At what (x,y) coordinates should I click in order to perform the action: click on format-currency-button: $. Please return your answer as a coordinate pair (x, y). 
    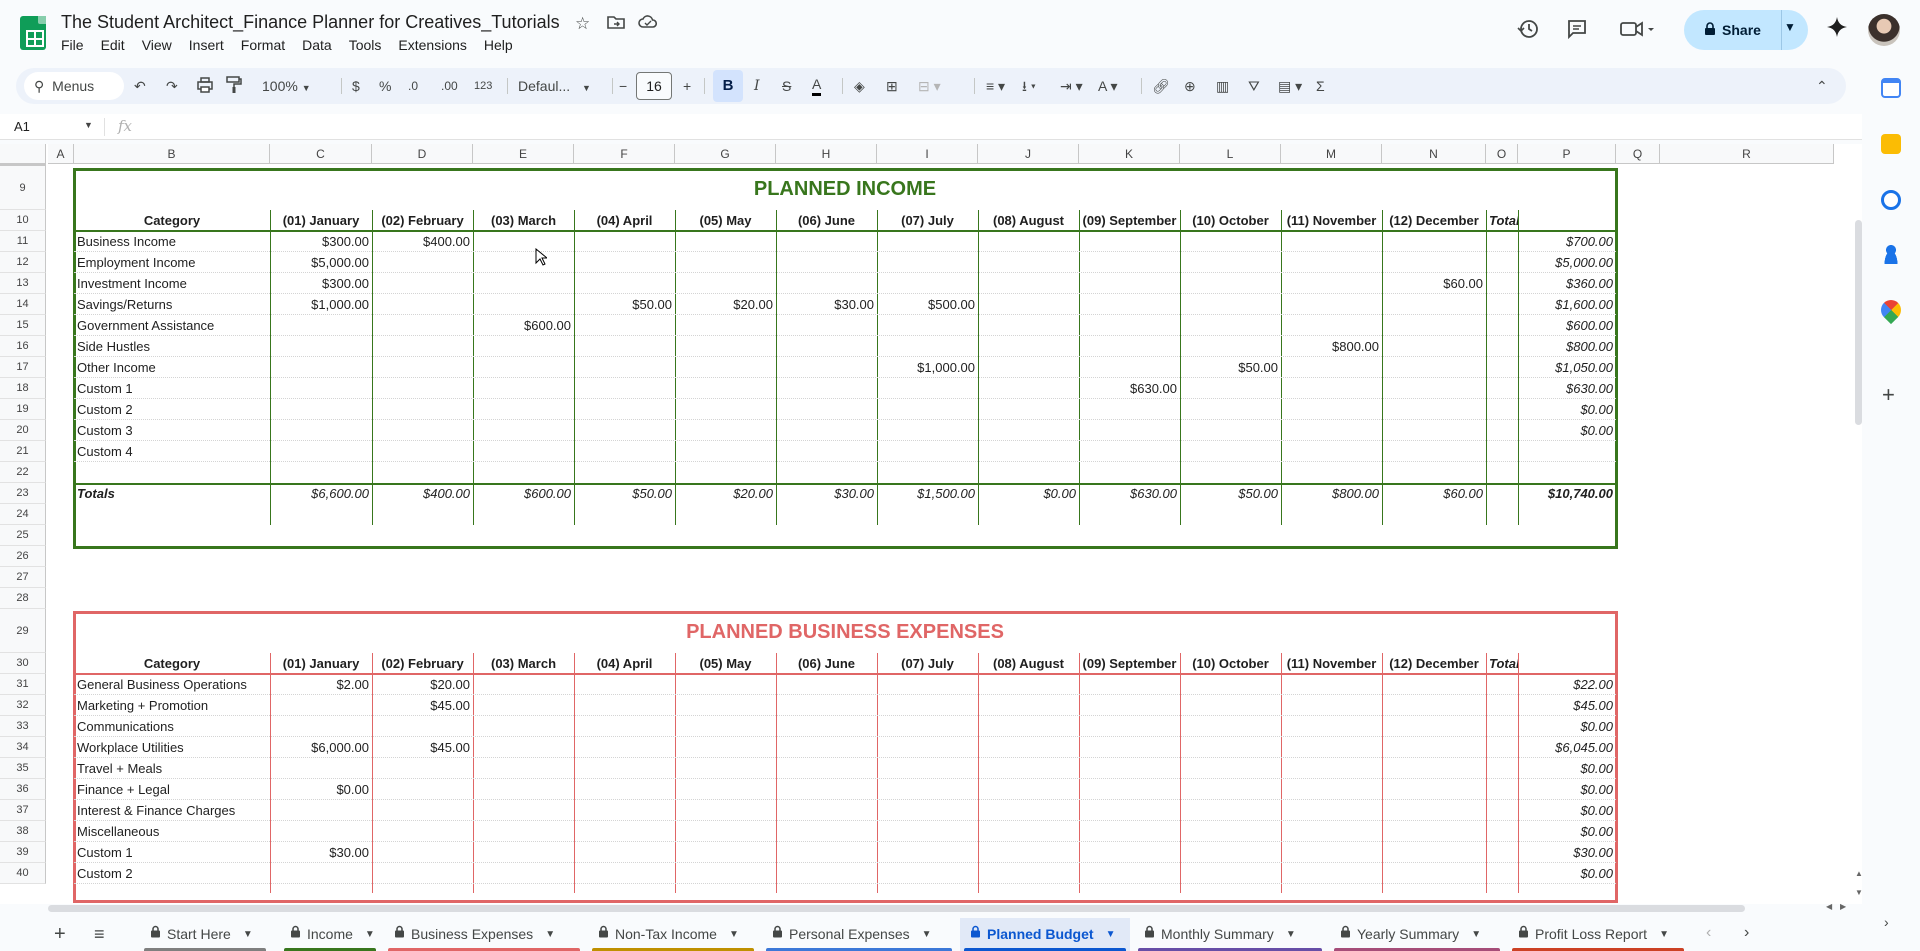
    Looking at the image, I should click on (356, 86).